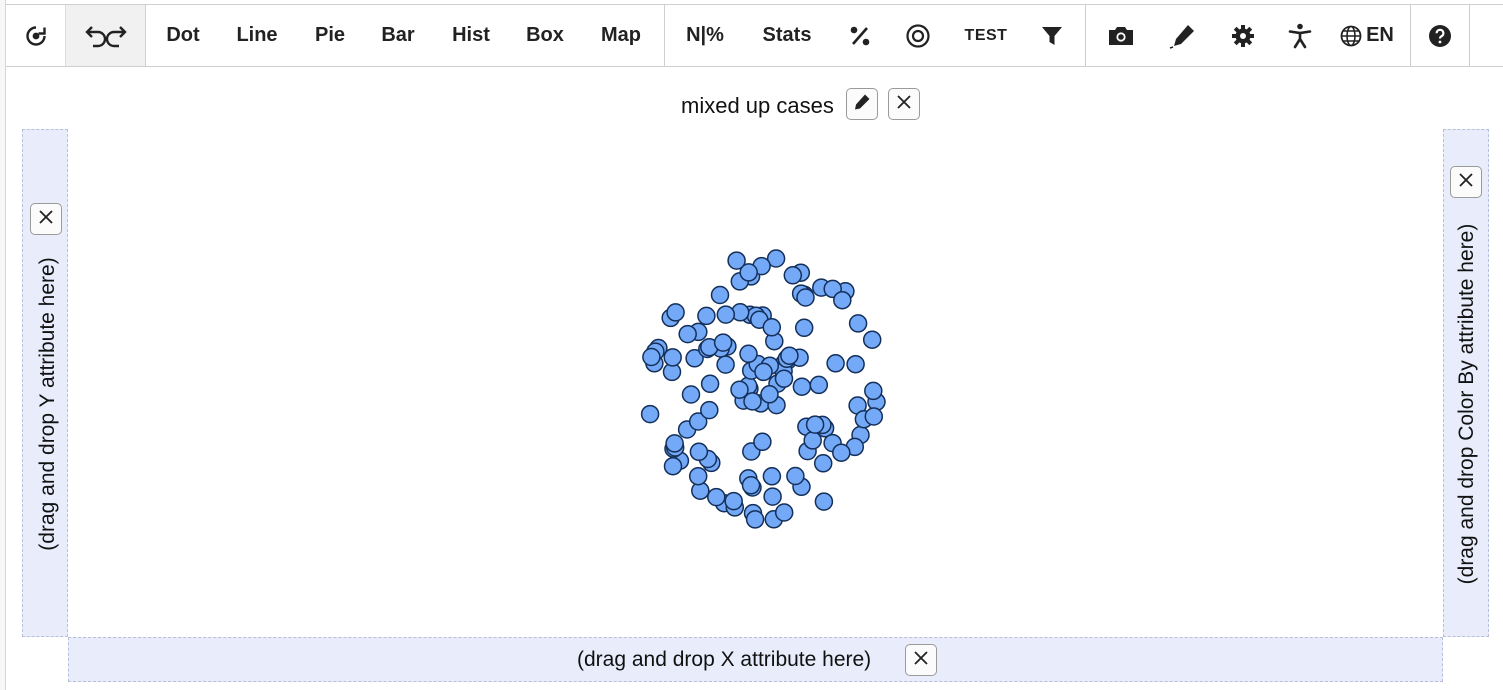 This screenshot has height=690, width=1503. I want to click on y-axis-drop-label: (drag and drop Y attribute here), so click(47, 404).